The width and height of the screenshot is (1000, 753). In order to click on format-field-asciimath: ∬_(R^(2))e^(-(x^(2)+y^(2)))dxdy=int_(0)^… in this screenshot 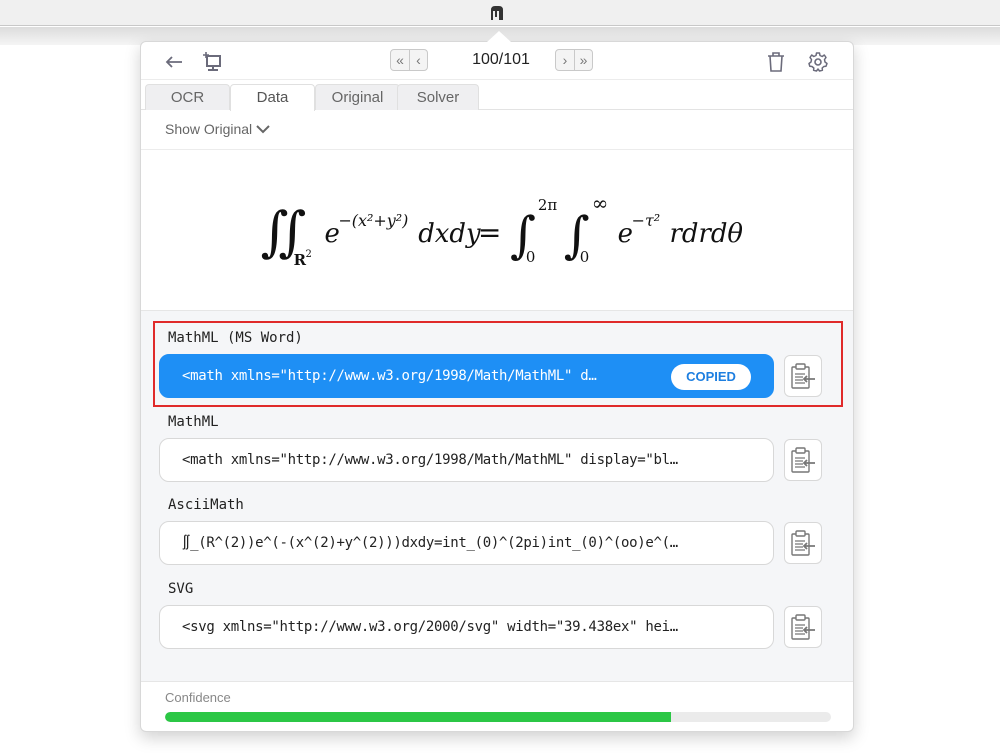, I will do `click(466, 543)`.